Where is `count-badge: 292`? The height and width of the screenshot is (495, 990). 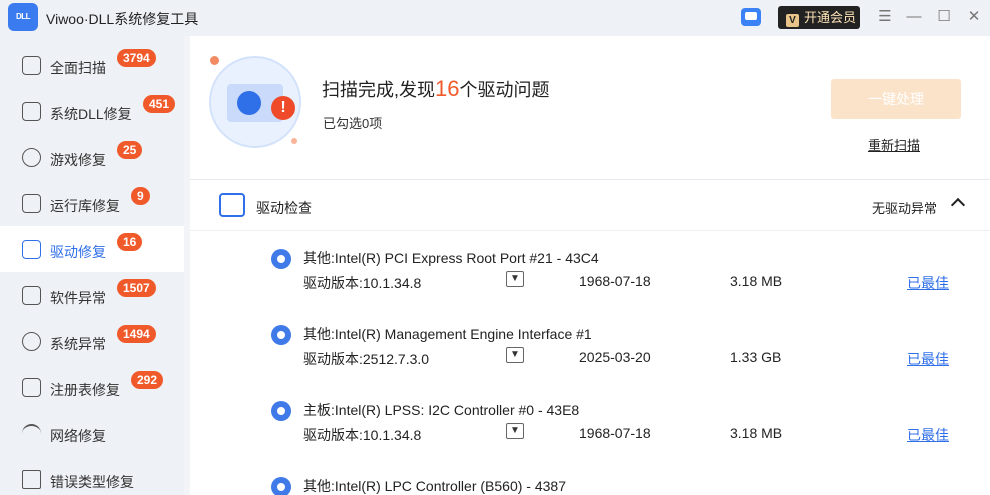 count-badge: 292 is located at coordinates (147, 380).